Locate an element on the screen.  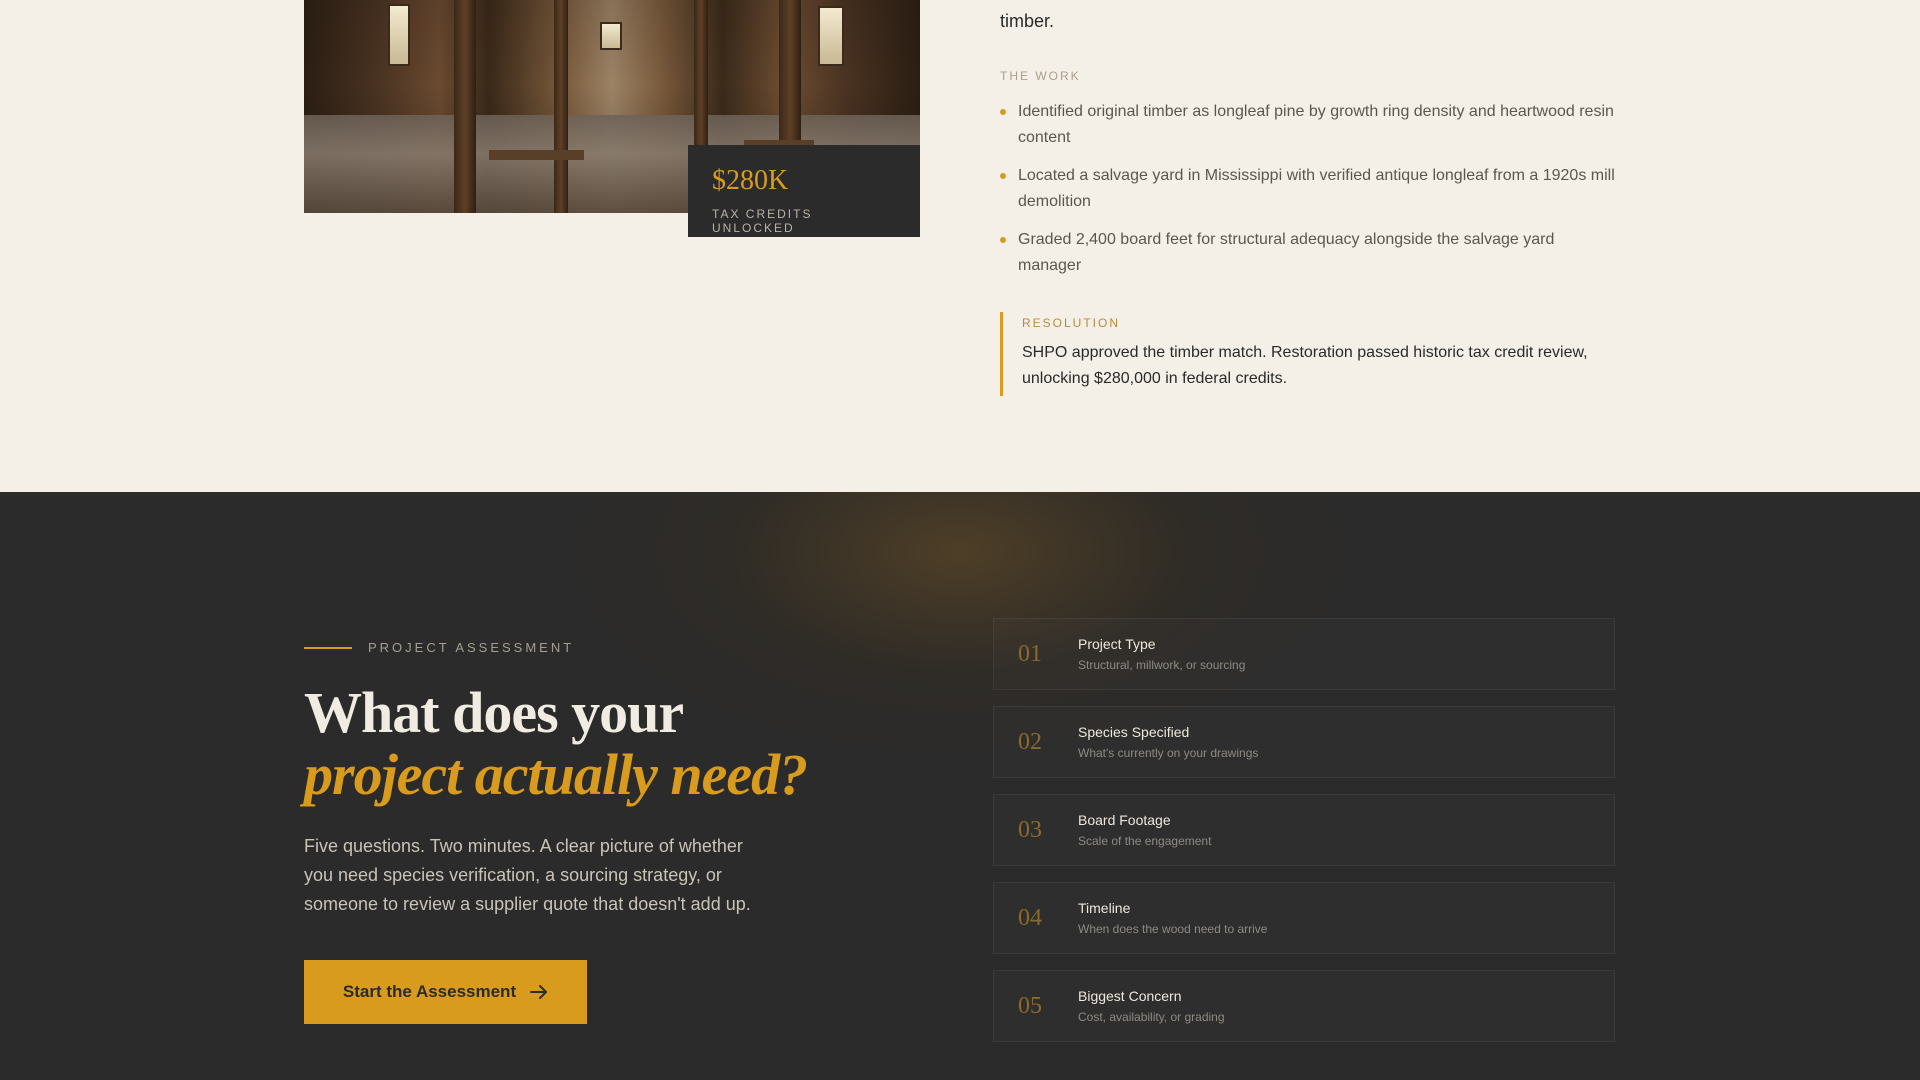
cta-label: Start the Assessment is located at coordinates (429, 991).